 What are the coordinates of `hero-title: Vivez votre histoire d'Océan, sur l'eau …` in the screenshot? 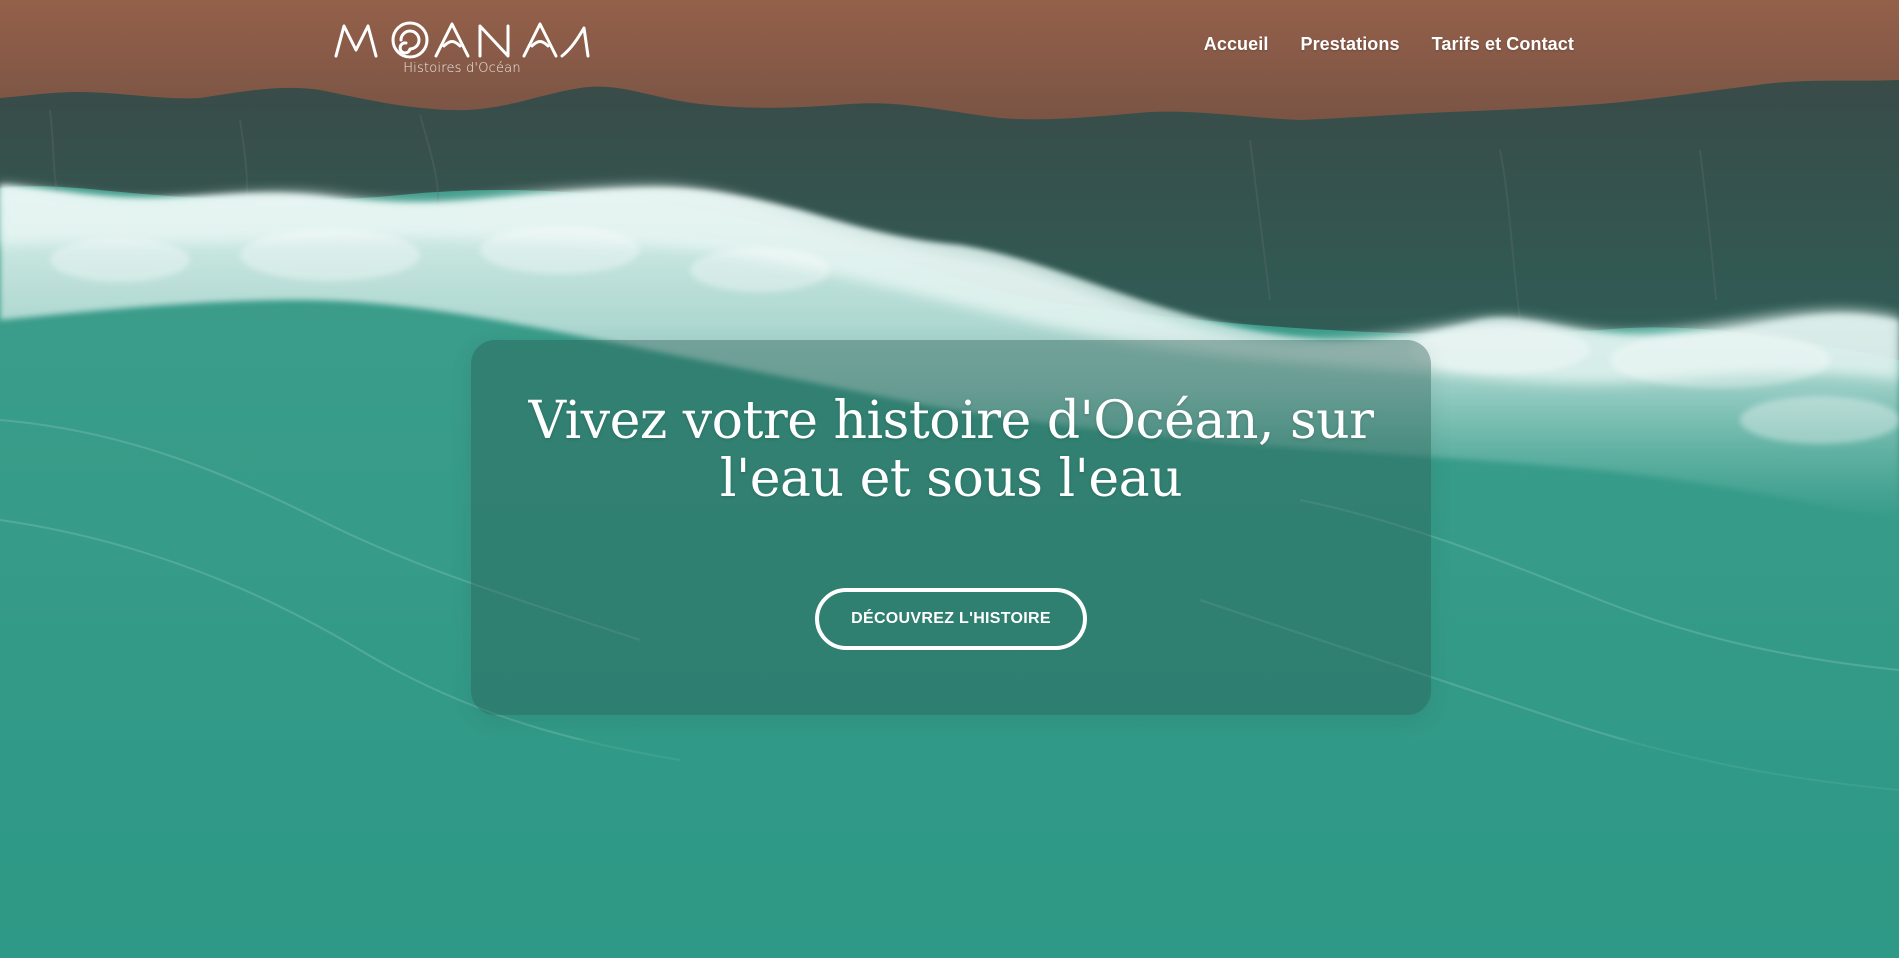 It's located at (951, 450).